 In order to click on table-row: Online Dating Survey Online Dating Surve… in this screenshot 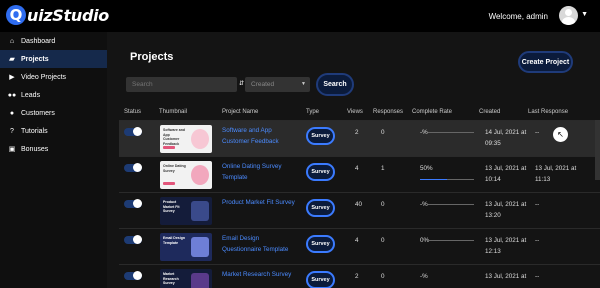, I will do `click(359, 174)`.